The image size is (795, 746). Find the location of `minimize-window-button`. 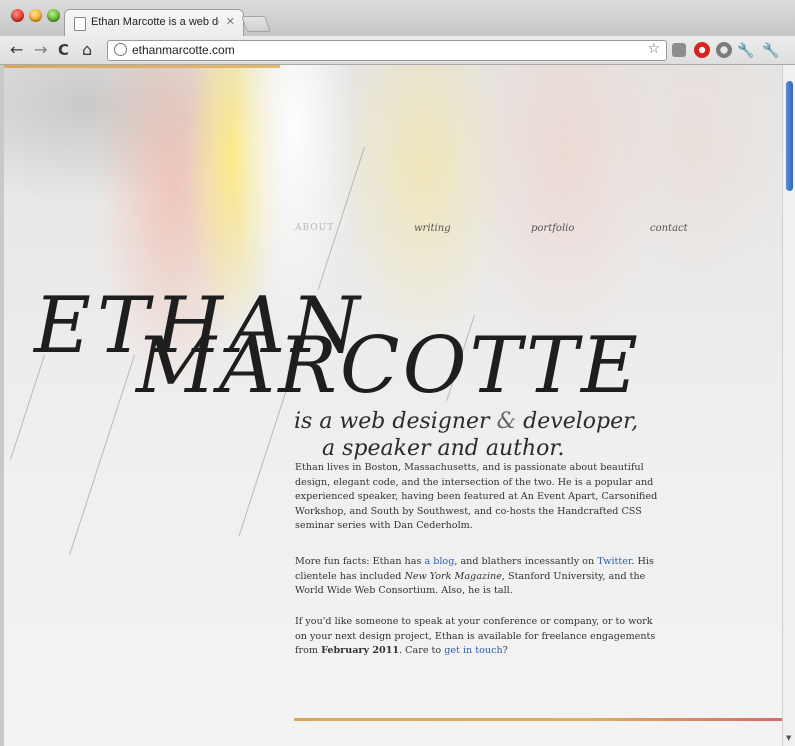

minimize-window-button is located at coordinates (35, 15).